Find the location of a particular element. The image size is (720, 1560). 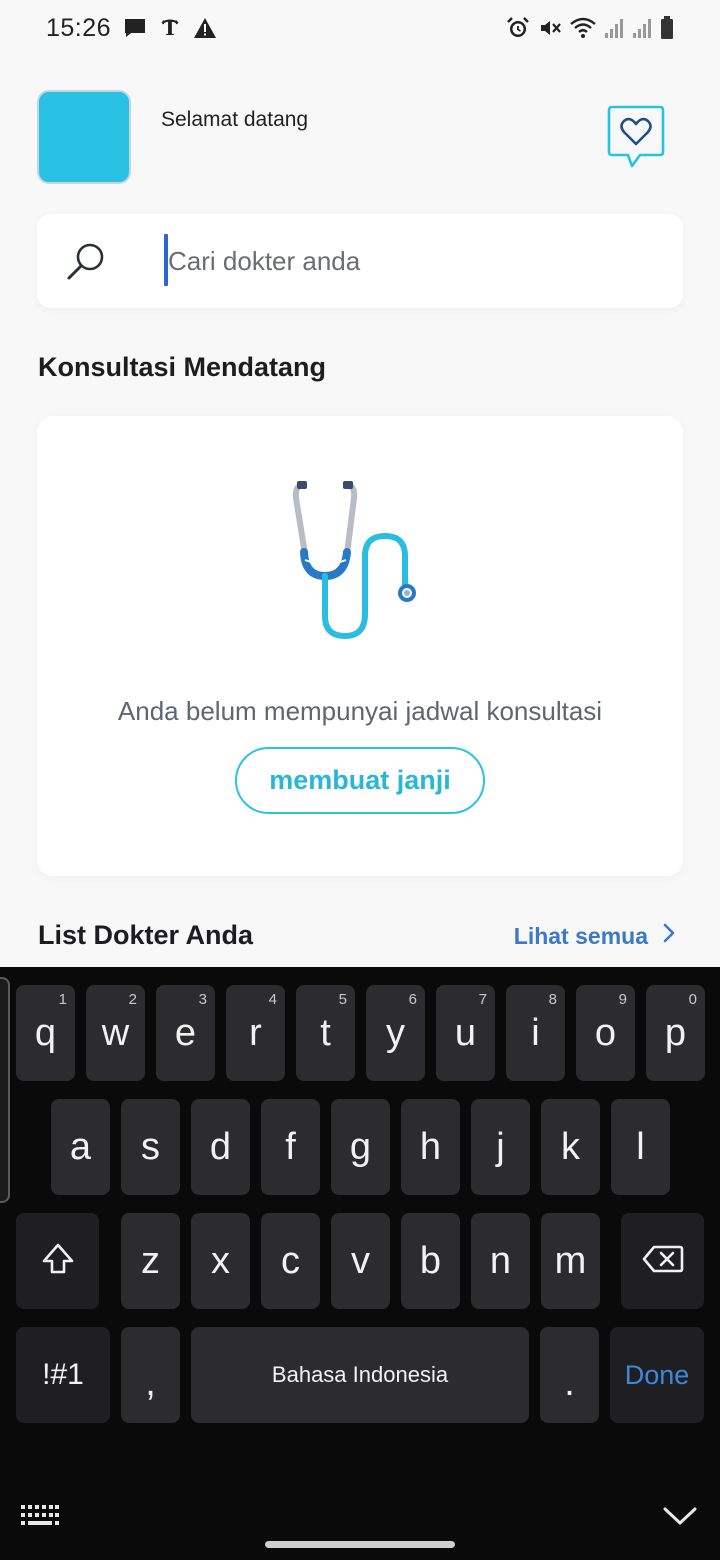

key-o: 9o is located at coordinates (605, 1033).